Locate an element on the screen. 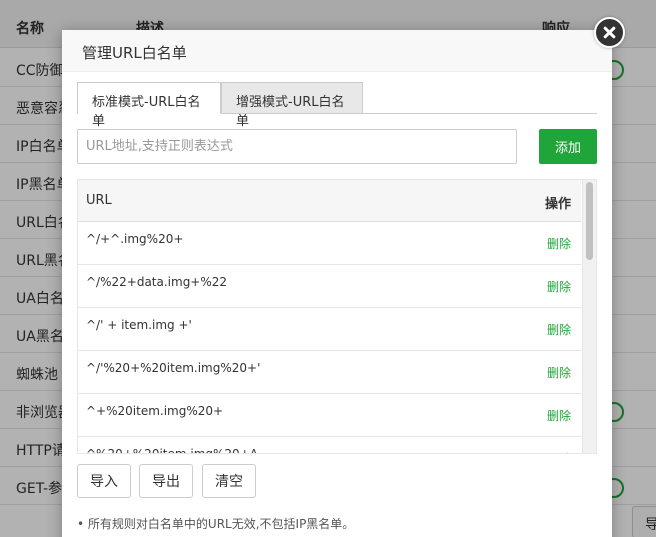  table-row: ^/%22+data.img+%22 删除 is located at coordinates (329, 286).